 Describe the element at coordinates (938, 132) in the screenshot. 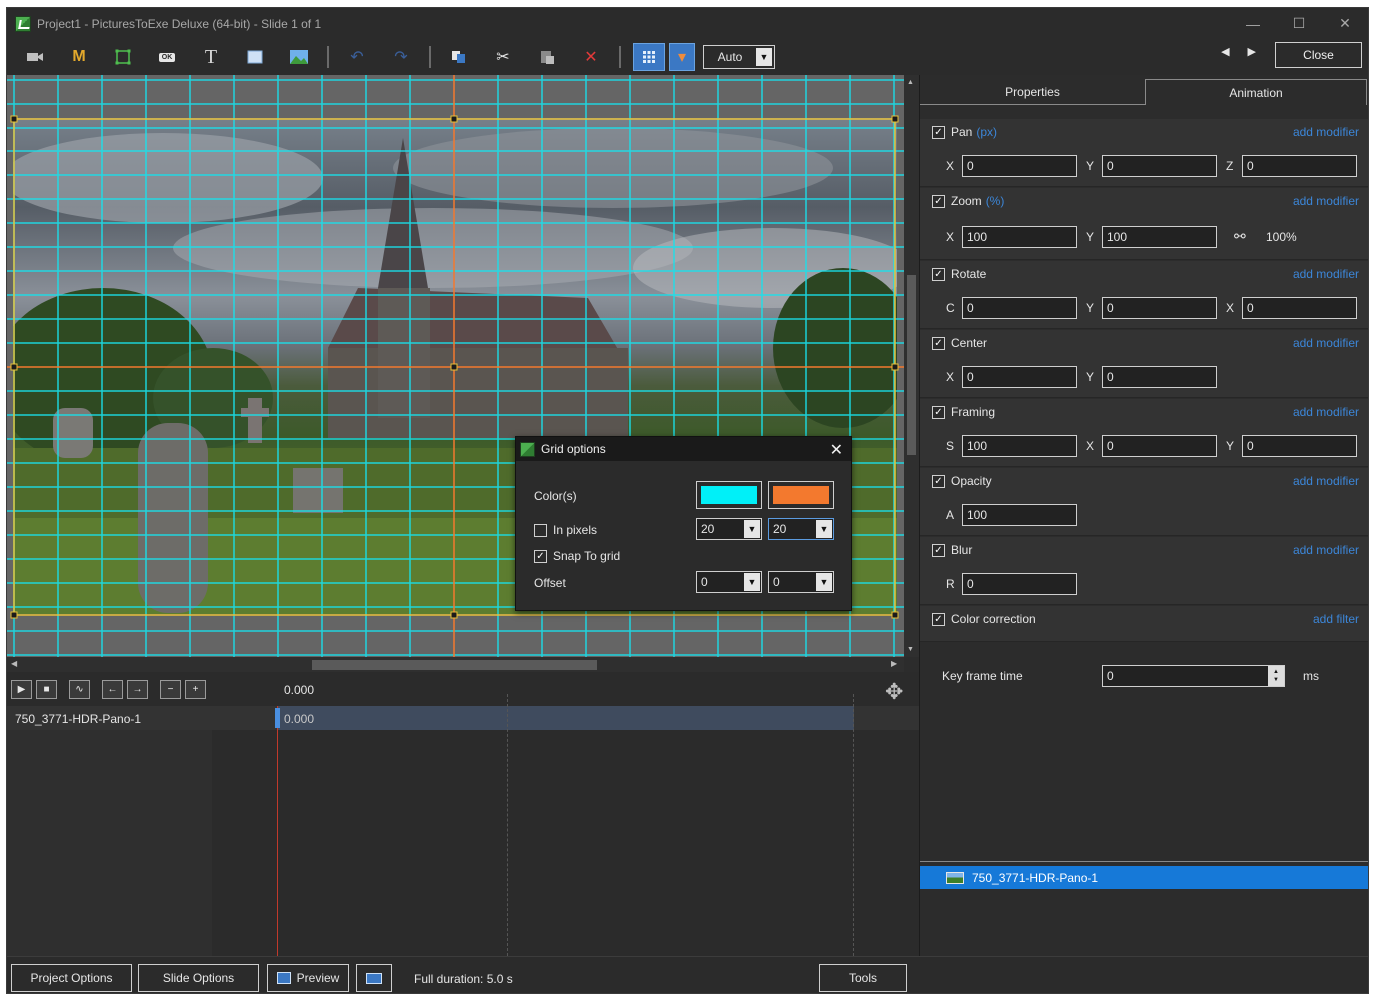

I see `pan-checkbox: ✓` at that location.